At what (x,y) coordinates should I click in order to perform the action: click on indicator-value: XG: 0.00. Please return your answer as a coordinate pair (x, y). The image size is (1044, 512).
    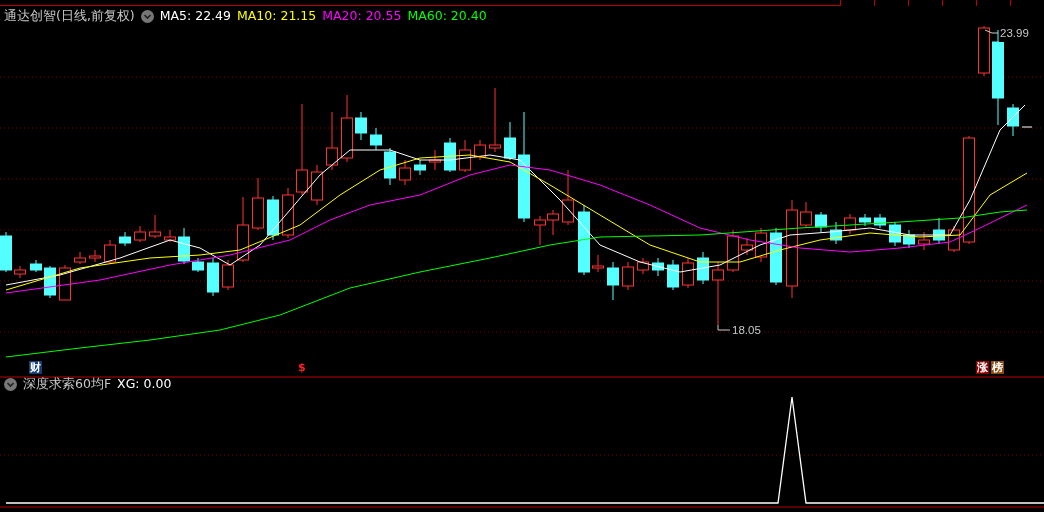
    Looking at the image, I should click on (144, 384).